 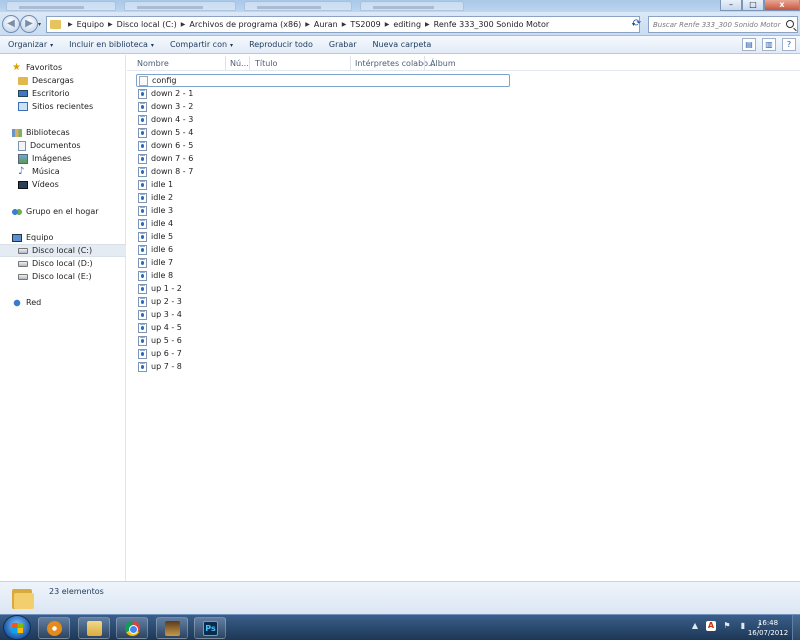 I want to click on file-row: down 8 - 7, so click(x=323, y=171).